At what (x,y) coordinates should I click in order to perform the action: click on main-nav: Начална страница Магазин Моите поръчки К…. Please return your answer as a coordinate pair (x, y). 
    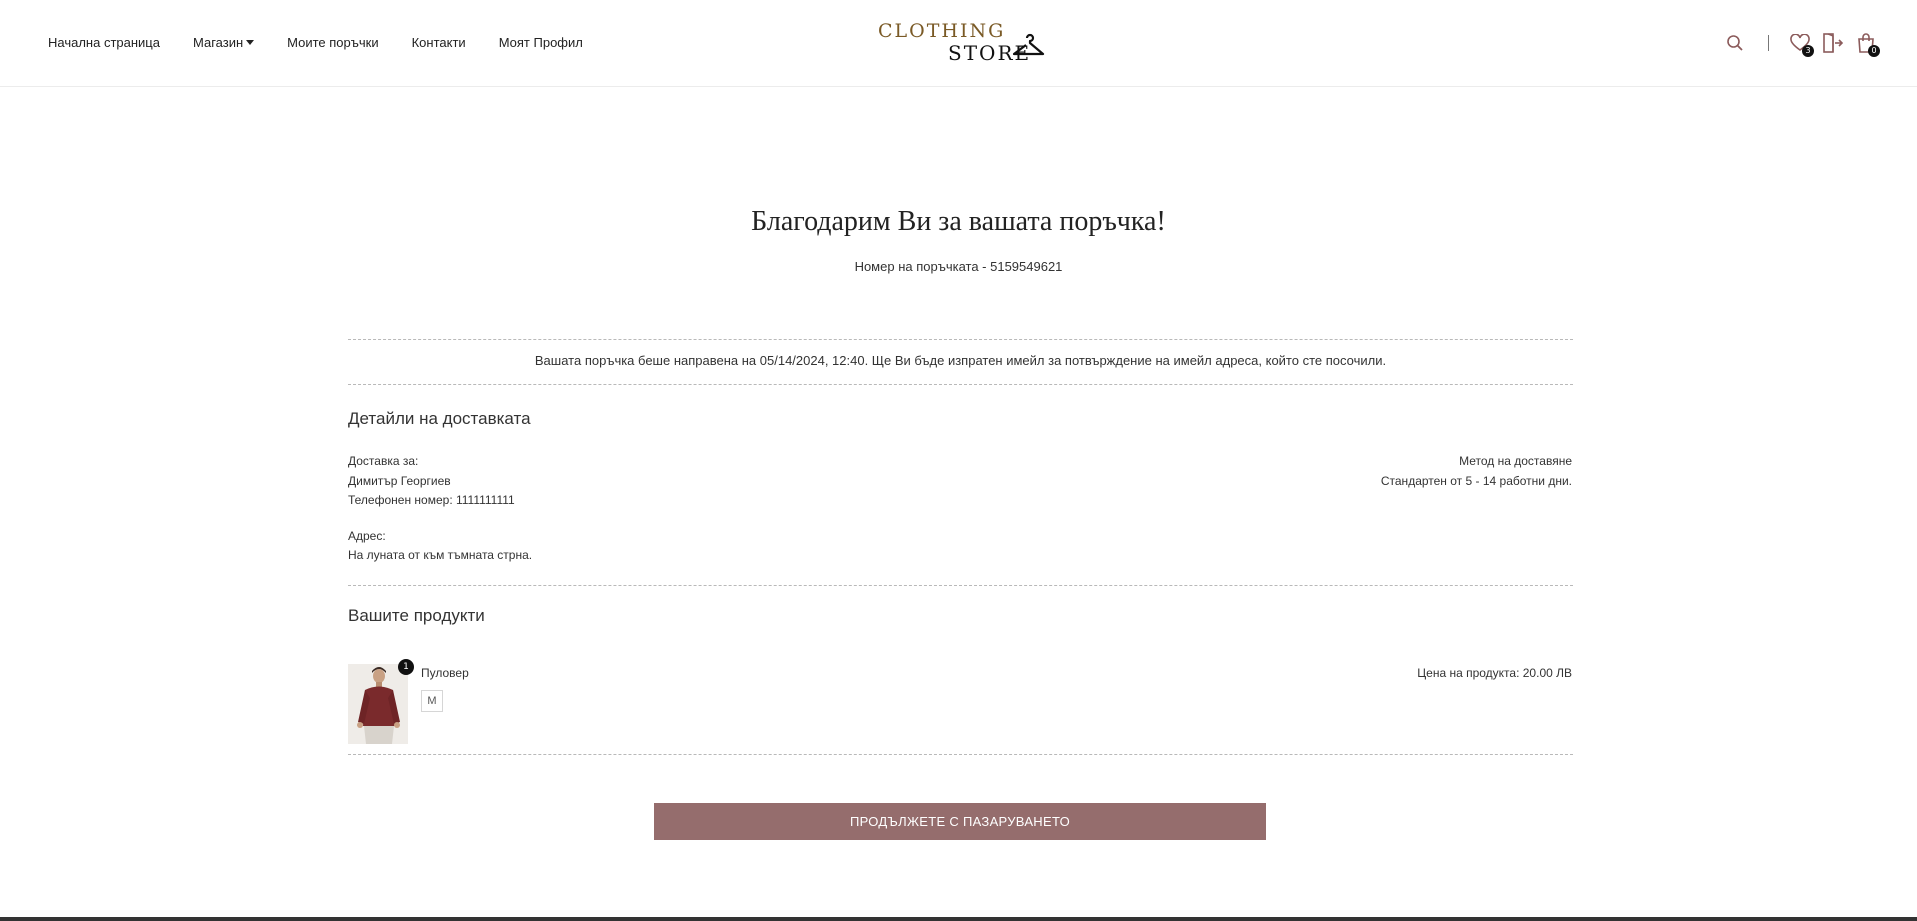
    Looking at the image, I should click on (332, 42).